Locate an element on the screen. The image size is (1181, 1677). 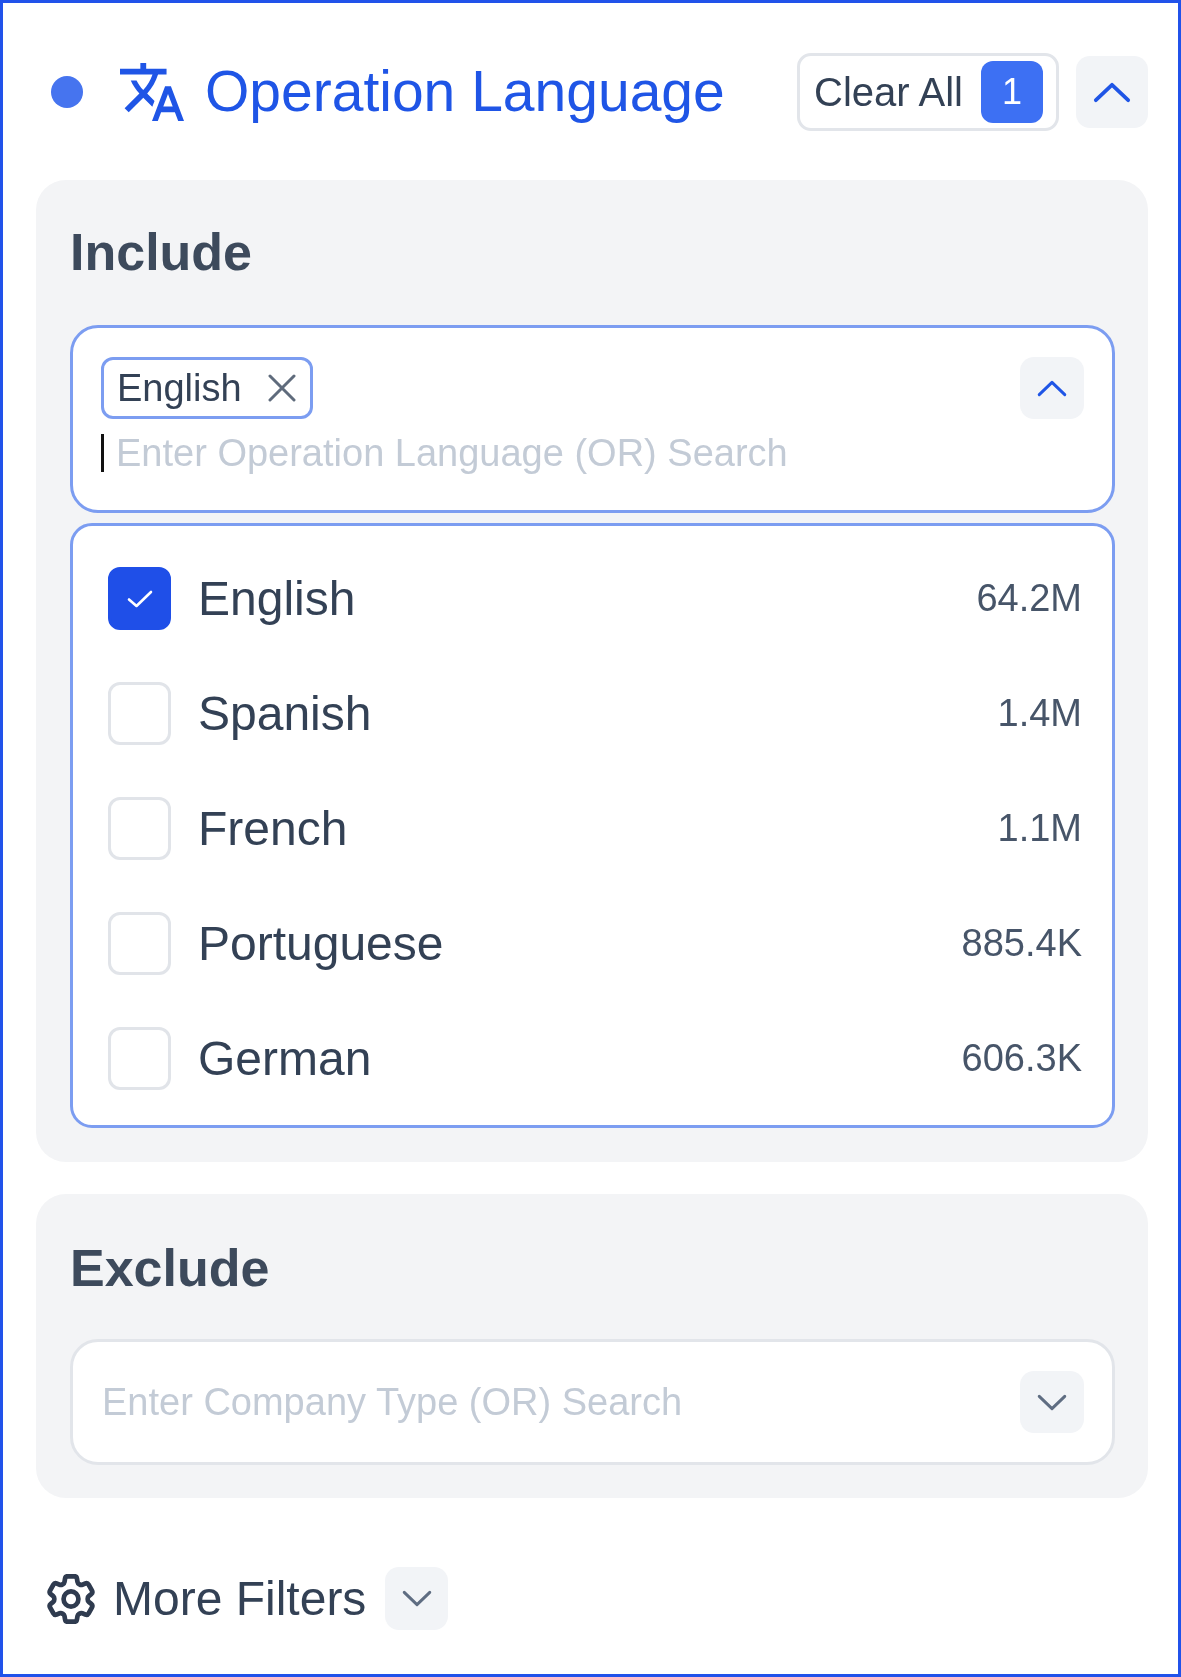
option-count: 606.3K is located at coordinates (1021, 1058).